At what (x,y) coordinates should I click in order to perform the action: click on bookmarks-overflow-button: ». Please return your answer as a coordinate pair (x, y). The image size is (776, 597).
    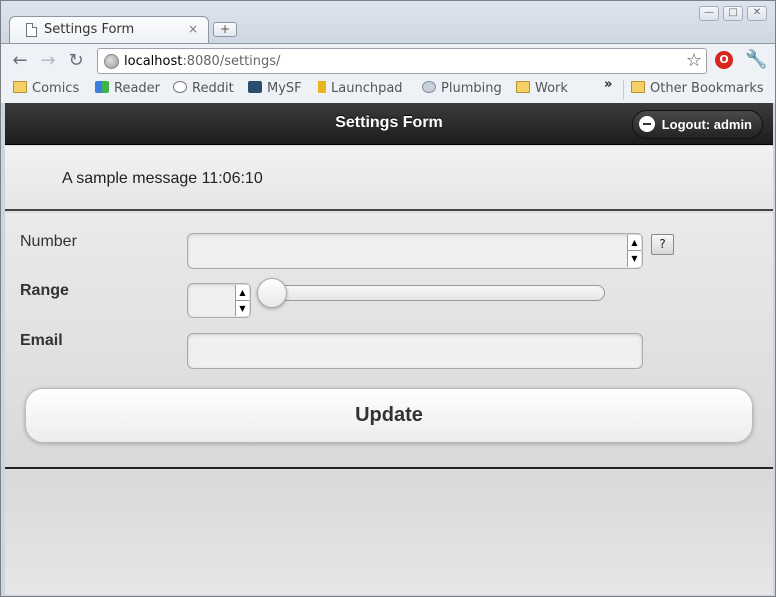
    Looking at the image, I should click on (608, 84).